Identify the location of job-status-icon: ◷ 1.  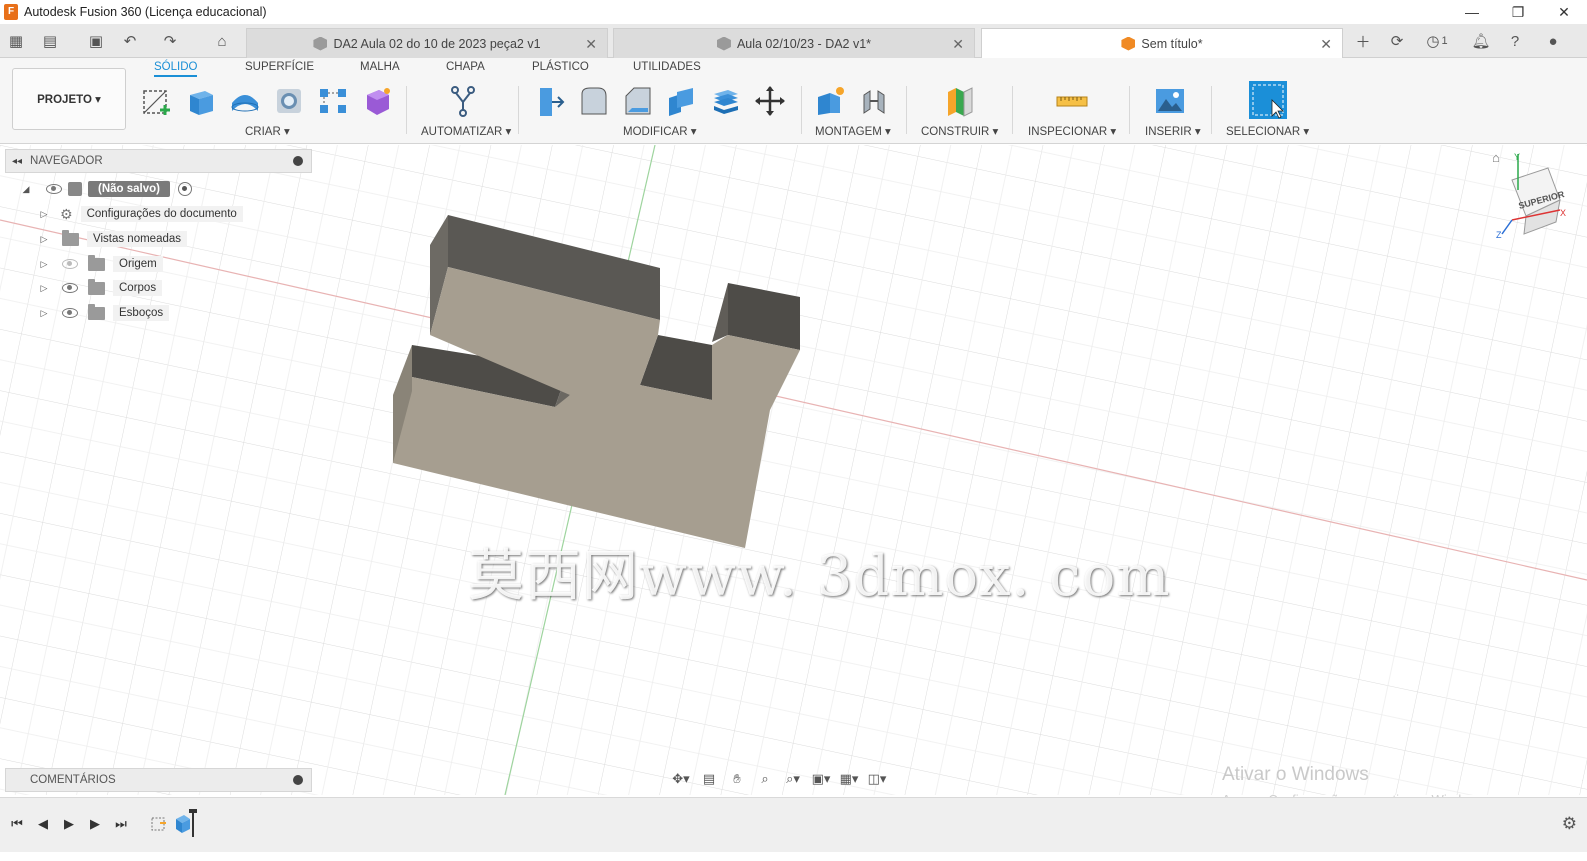
(1437, 41).